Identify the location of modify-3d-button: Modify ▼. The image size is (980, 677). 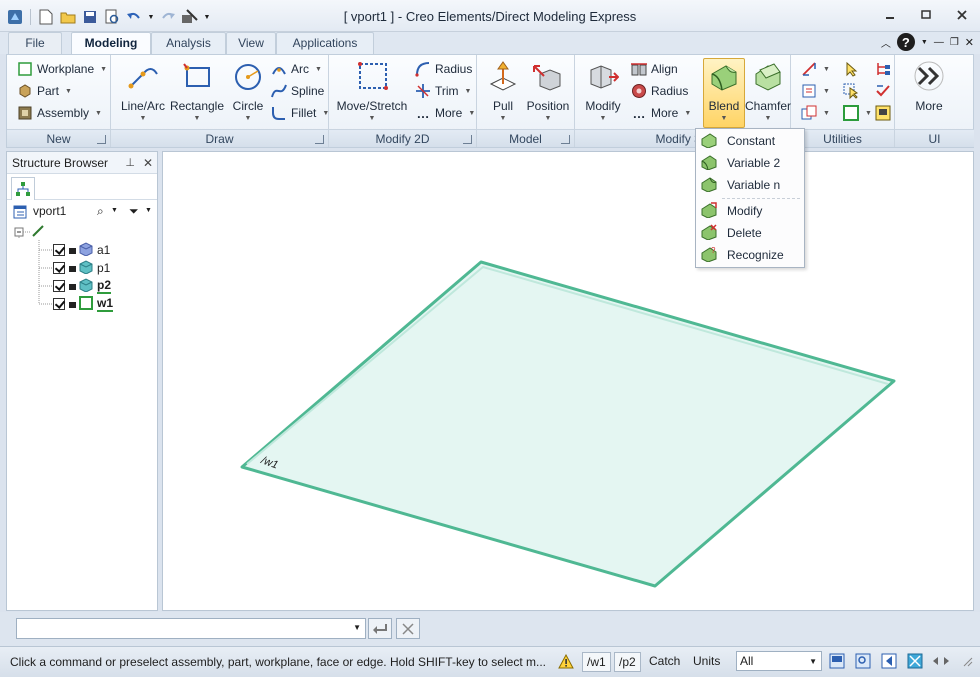
(603, 93).